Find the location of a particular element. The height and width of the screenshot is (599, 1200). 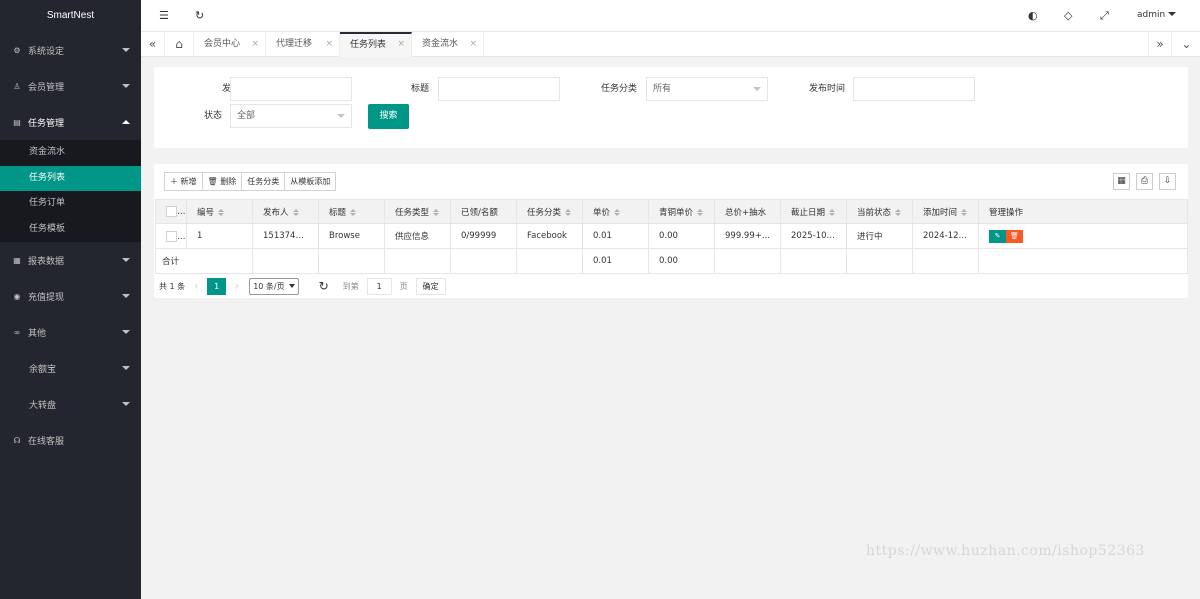

sidebar-item-label: 大转盘 is located at coordinates (43, 405).